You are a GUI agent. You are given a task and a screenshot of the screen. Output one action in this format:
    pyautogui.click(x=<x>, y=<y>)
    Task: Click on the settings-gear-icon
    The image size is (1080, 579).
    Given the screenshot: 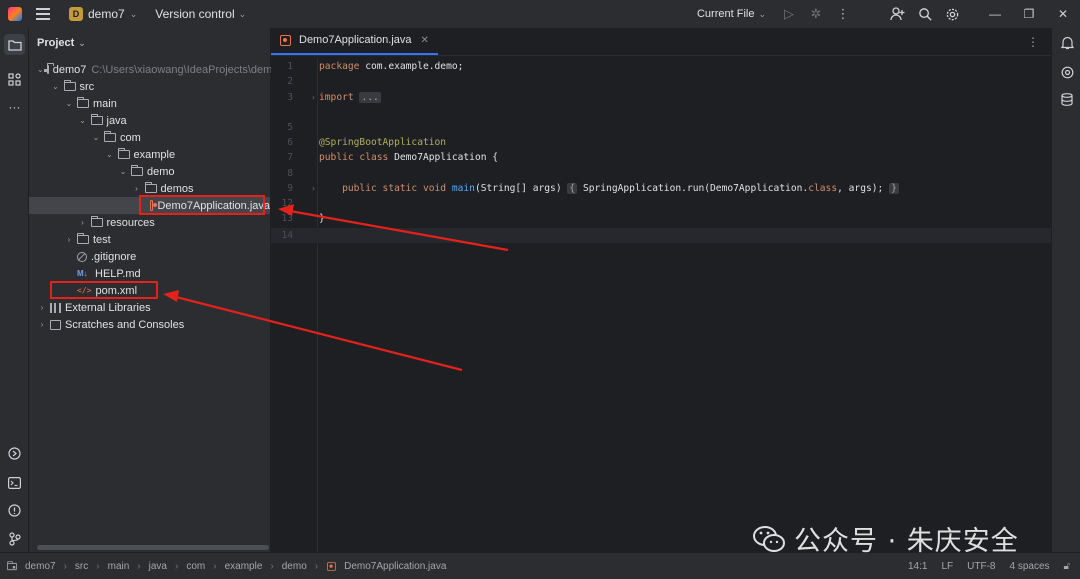 What is the action you would take?
    pyautogui.click(x=952, y=14)
    